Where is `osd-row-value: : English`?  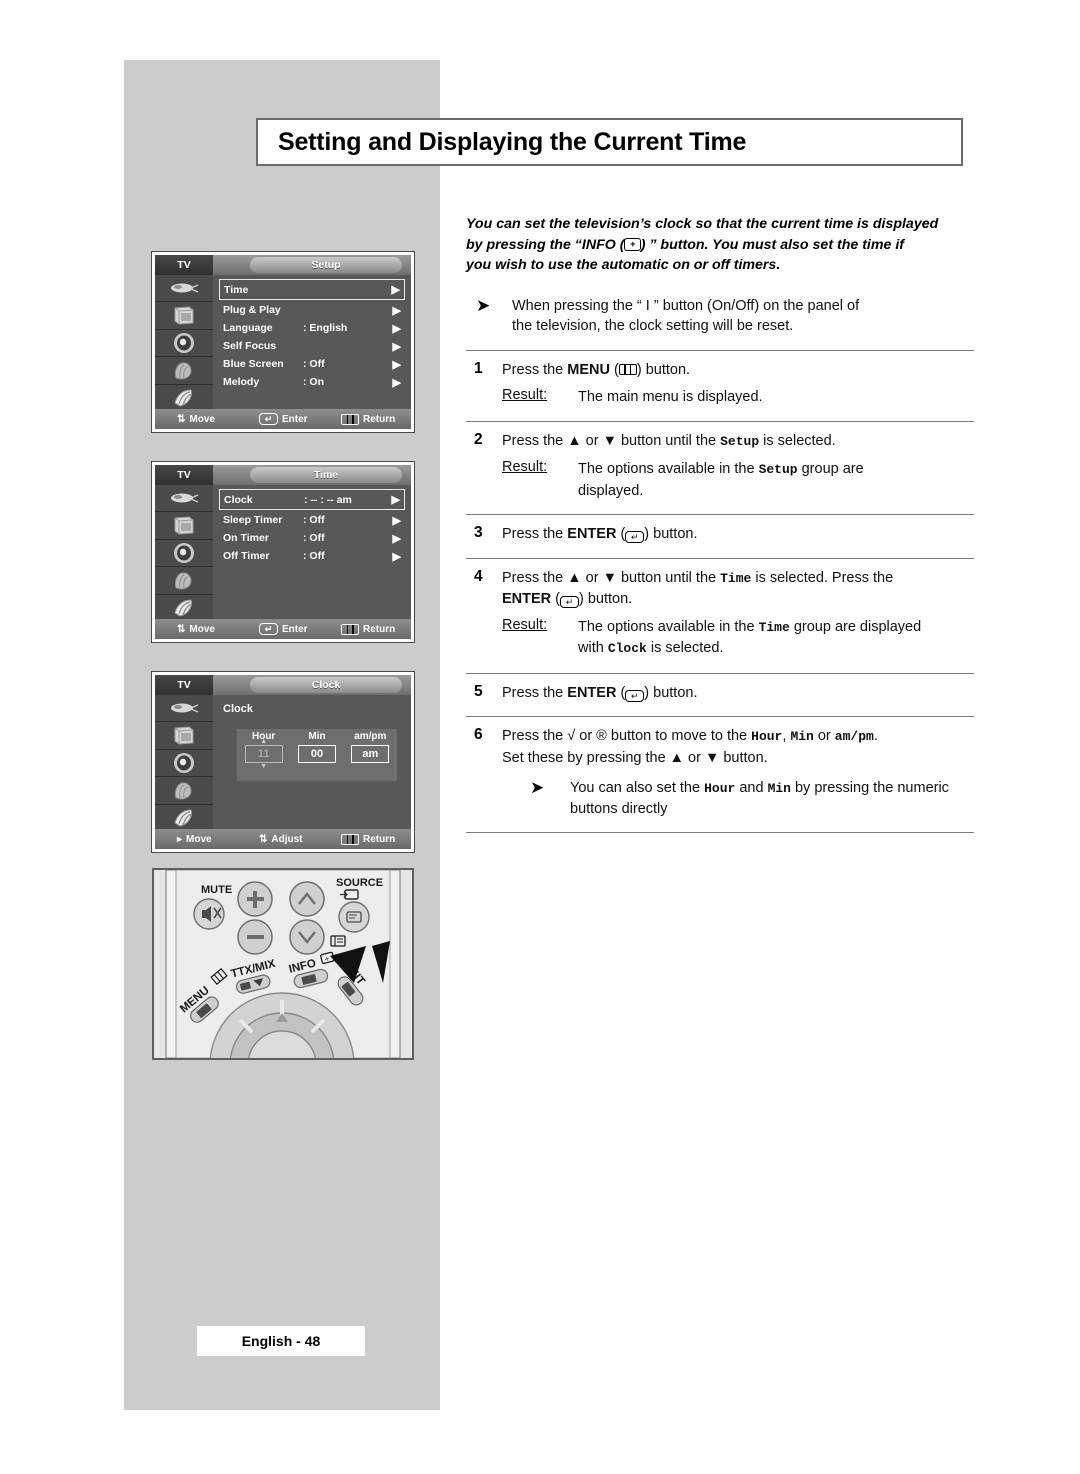 osd-row-value: : English is located at coordinates (325, 328).